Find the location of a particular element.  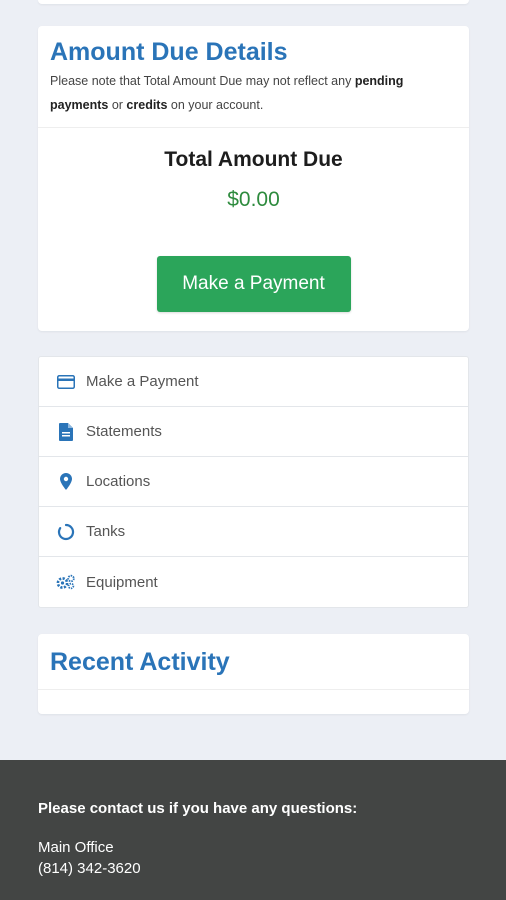

footer-phone: (814) 342-3620 is located at coordinates (253, 868).